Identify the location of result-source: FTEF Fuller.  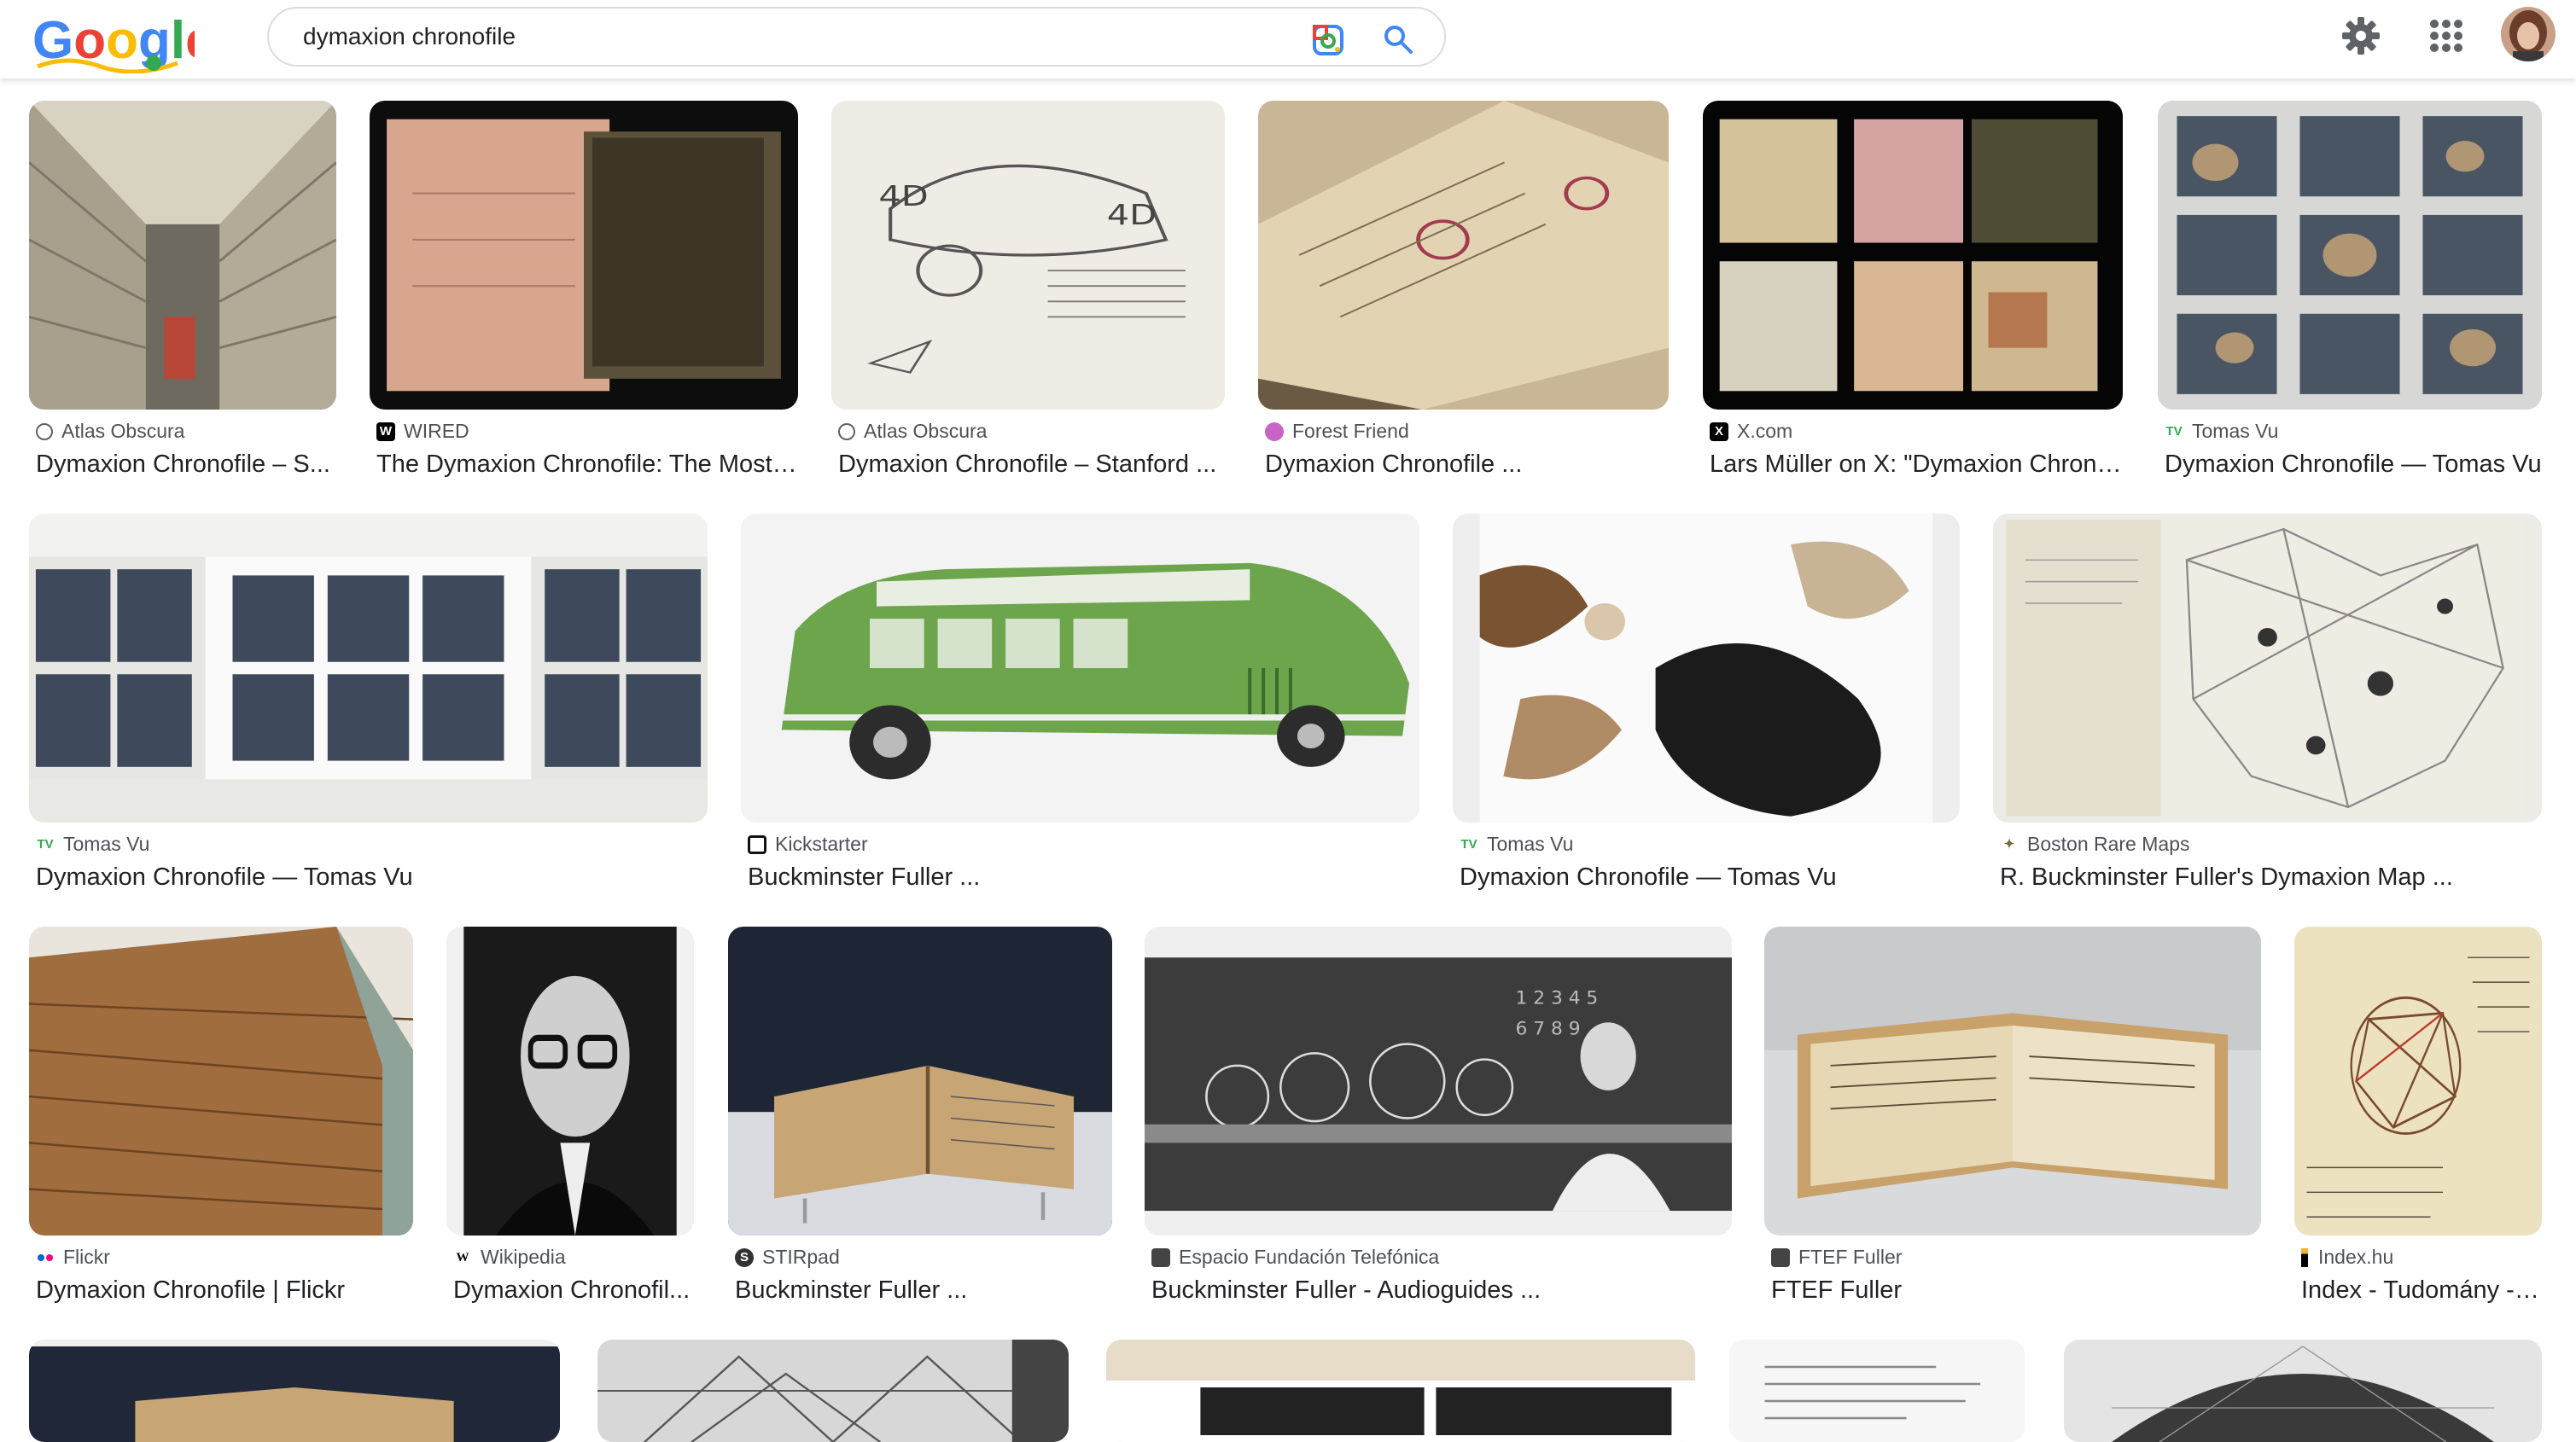
(1836, 1257).